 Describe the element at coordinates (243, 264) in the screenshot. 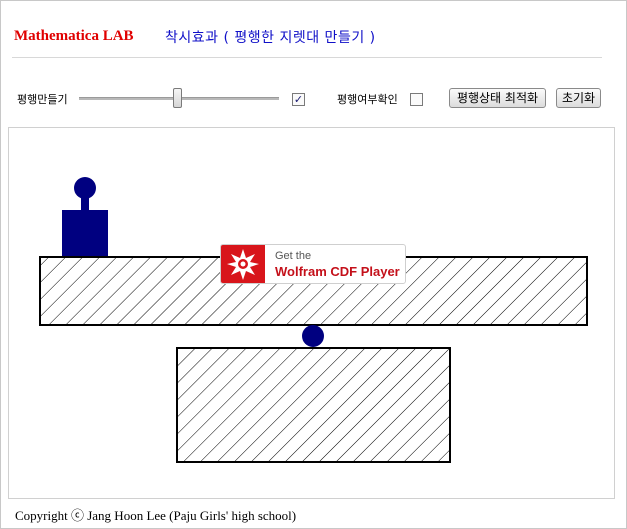

I see `wolfram-spikey-icon` at that location.